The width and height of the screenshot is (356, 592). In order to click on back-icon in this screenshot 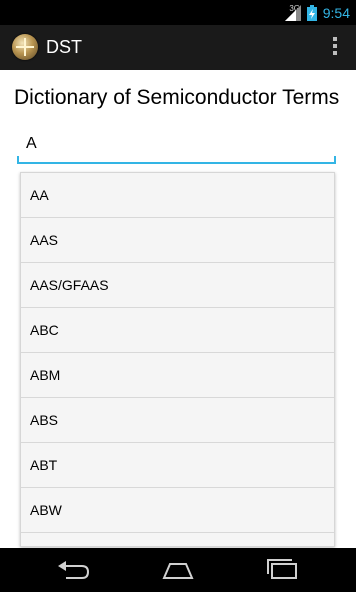, I will do `click(74, 570)`.